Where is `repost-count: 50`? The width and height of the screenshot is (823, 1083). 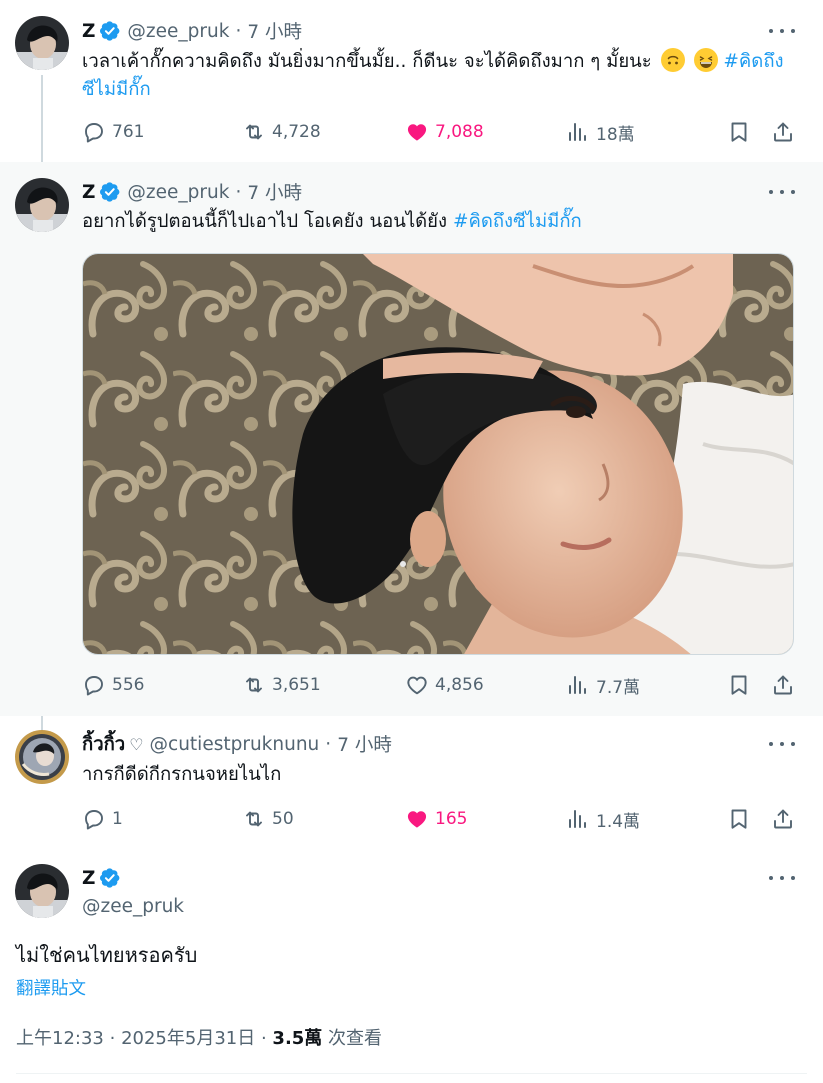
repost-count: 50 is located at coordinates (283, 819).